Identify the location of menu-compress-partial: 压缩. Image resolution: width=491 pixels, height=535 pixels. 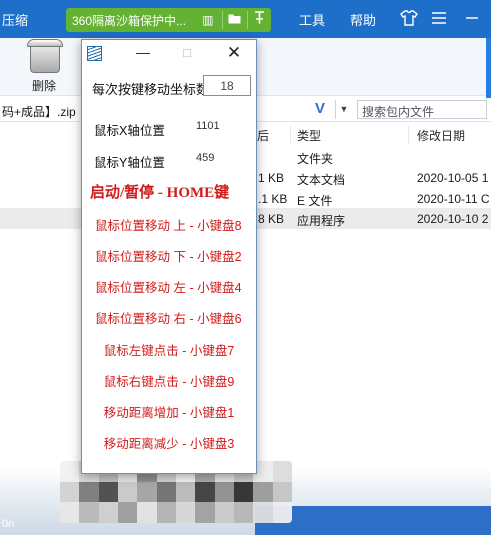
(15, 19).